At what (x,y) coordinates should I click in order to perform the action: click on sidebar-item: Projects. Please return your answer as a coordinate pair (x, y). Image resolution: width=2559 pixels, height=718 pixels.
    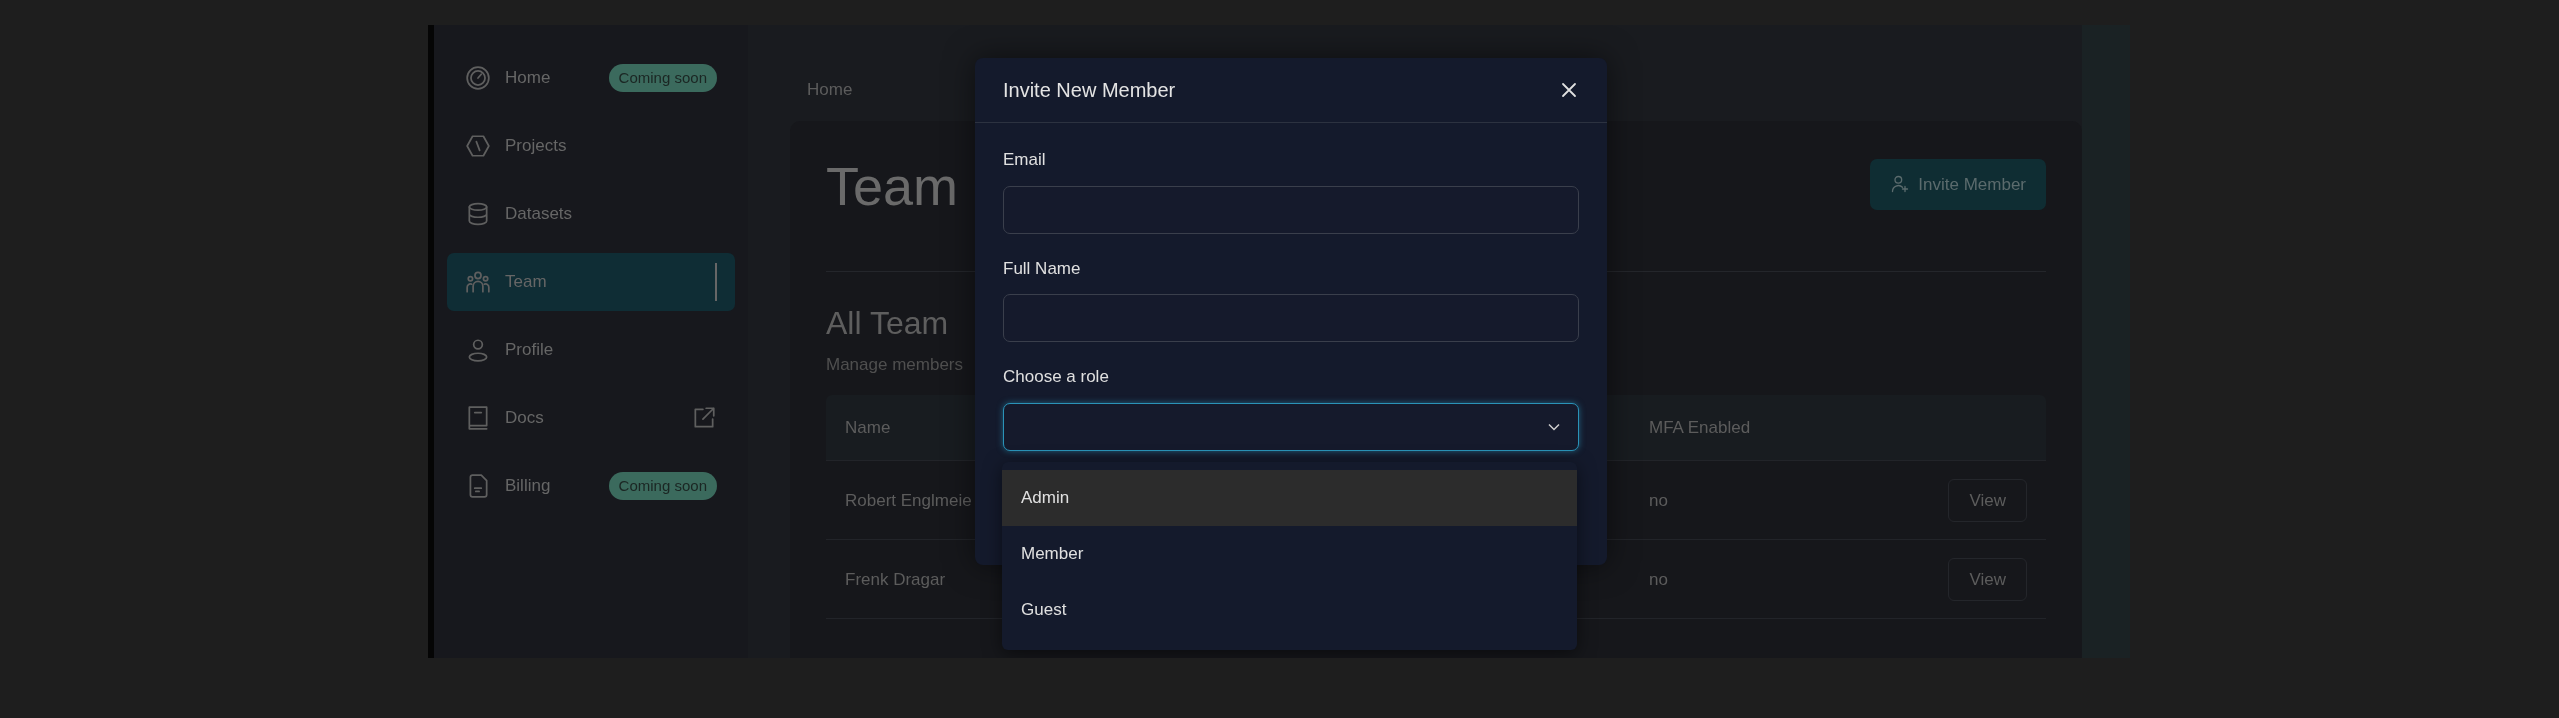
    Looking at the image, I should click on (591, 146).